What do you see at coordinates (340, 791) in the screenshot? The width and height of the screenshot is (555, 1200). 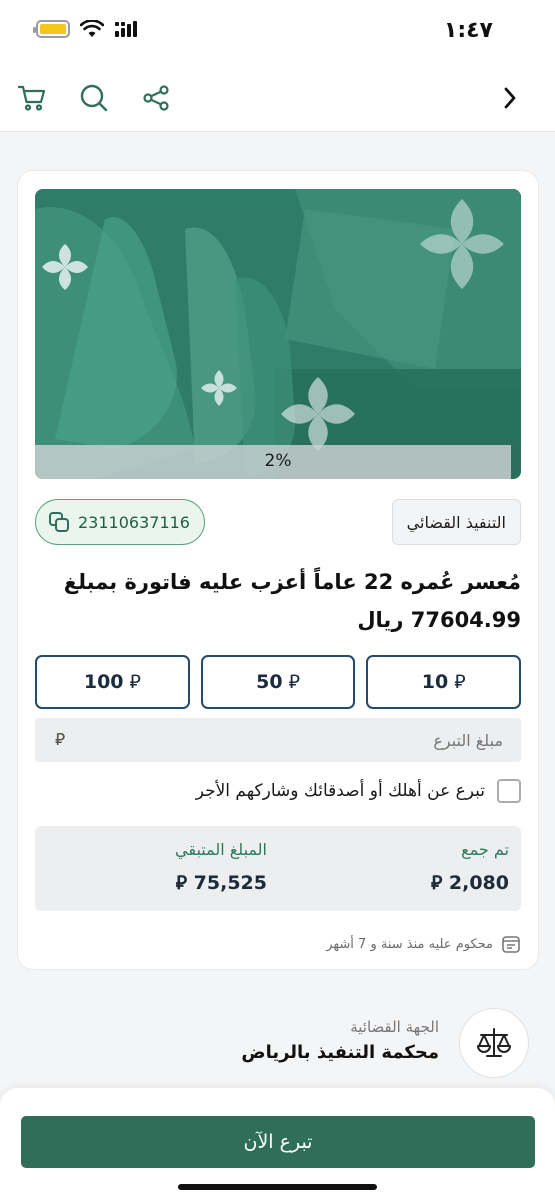 I see `gift-label: تبرع عن أهلك أو أصدقائك وشاركهم الأجر` at bounding box center [340, 791].